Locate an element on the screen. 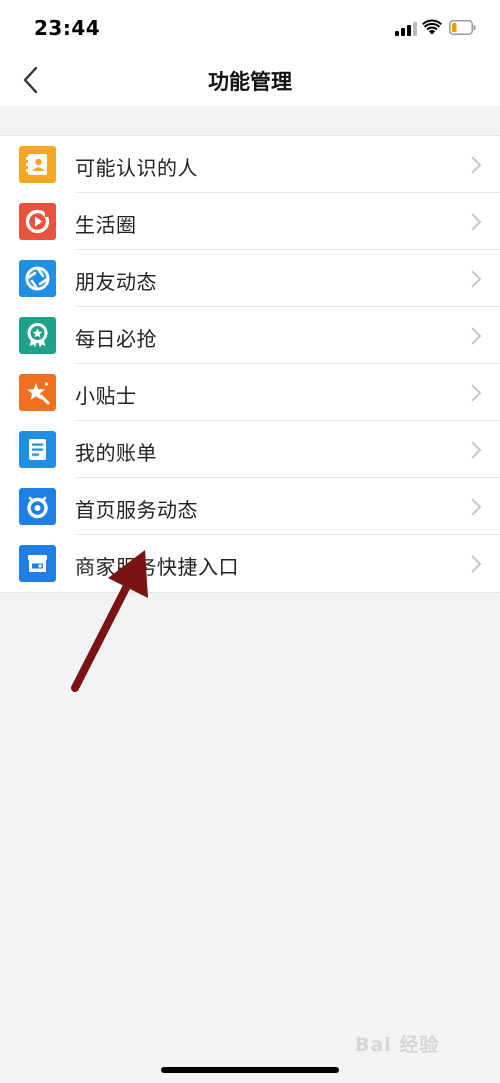 The image size is (500, 1083). cellular-signal-icon is located at coordinates (406, 29).